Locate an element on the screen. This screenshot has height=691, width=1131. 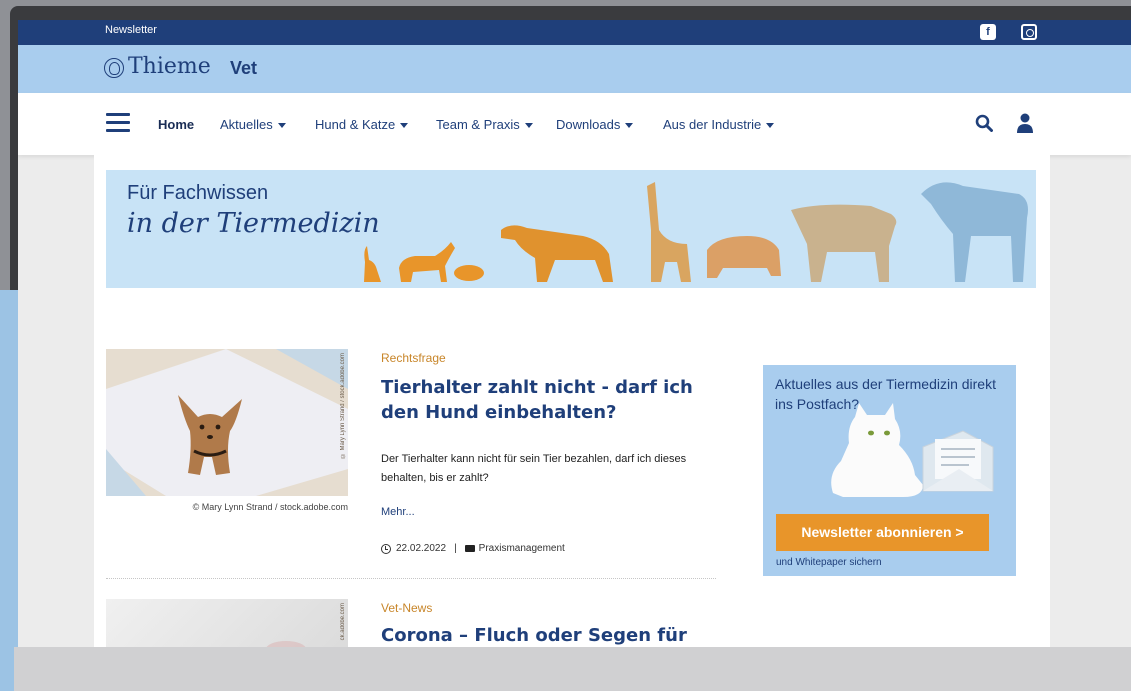
article-date: 22.02.2022 is located at coordinates (421, 548).